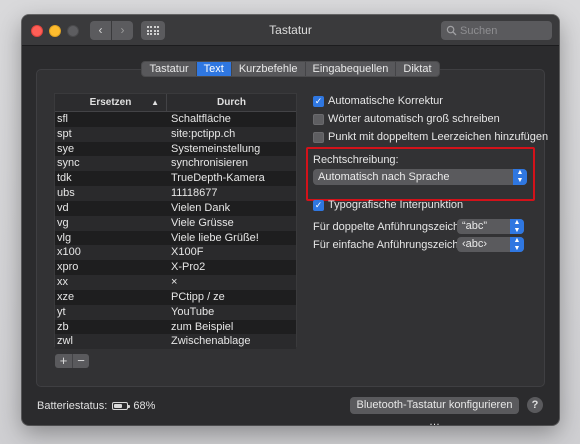  I want to click on double-quotes-value: “abc”, so click(475, 226).